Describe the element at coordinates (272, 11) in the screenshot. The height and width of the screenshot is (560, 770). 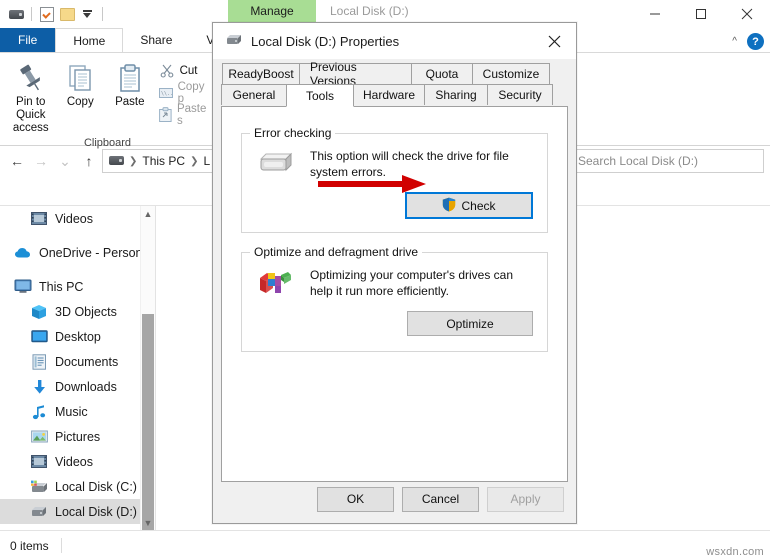
I see `contextual-tab-manage: Manage` at that location.